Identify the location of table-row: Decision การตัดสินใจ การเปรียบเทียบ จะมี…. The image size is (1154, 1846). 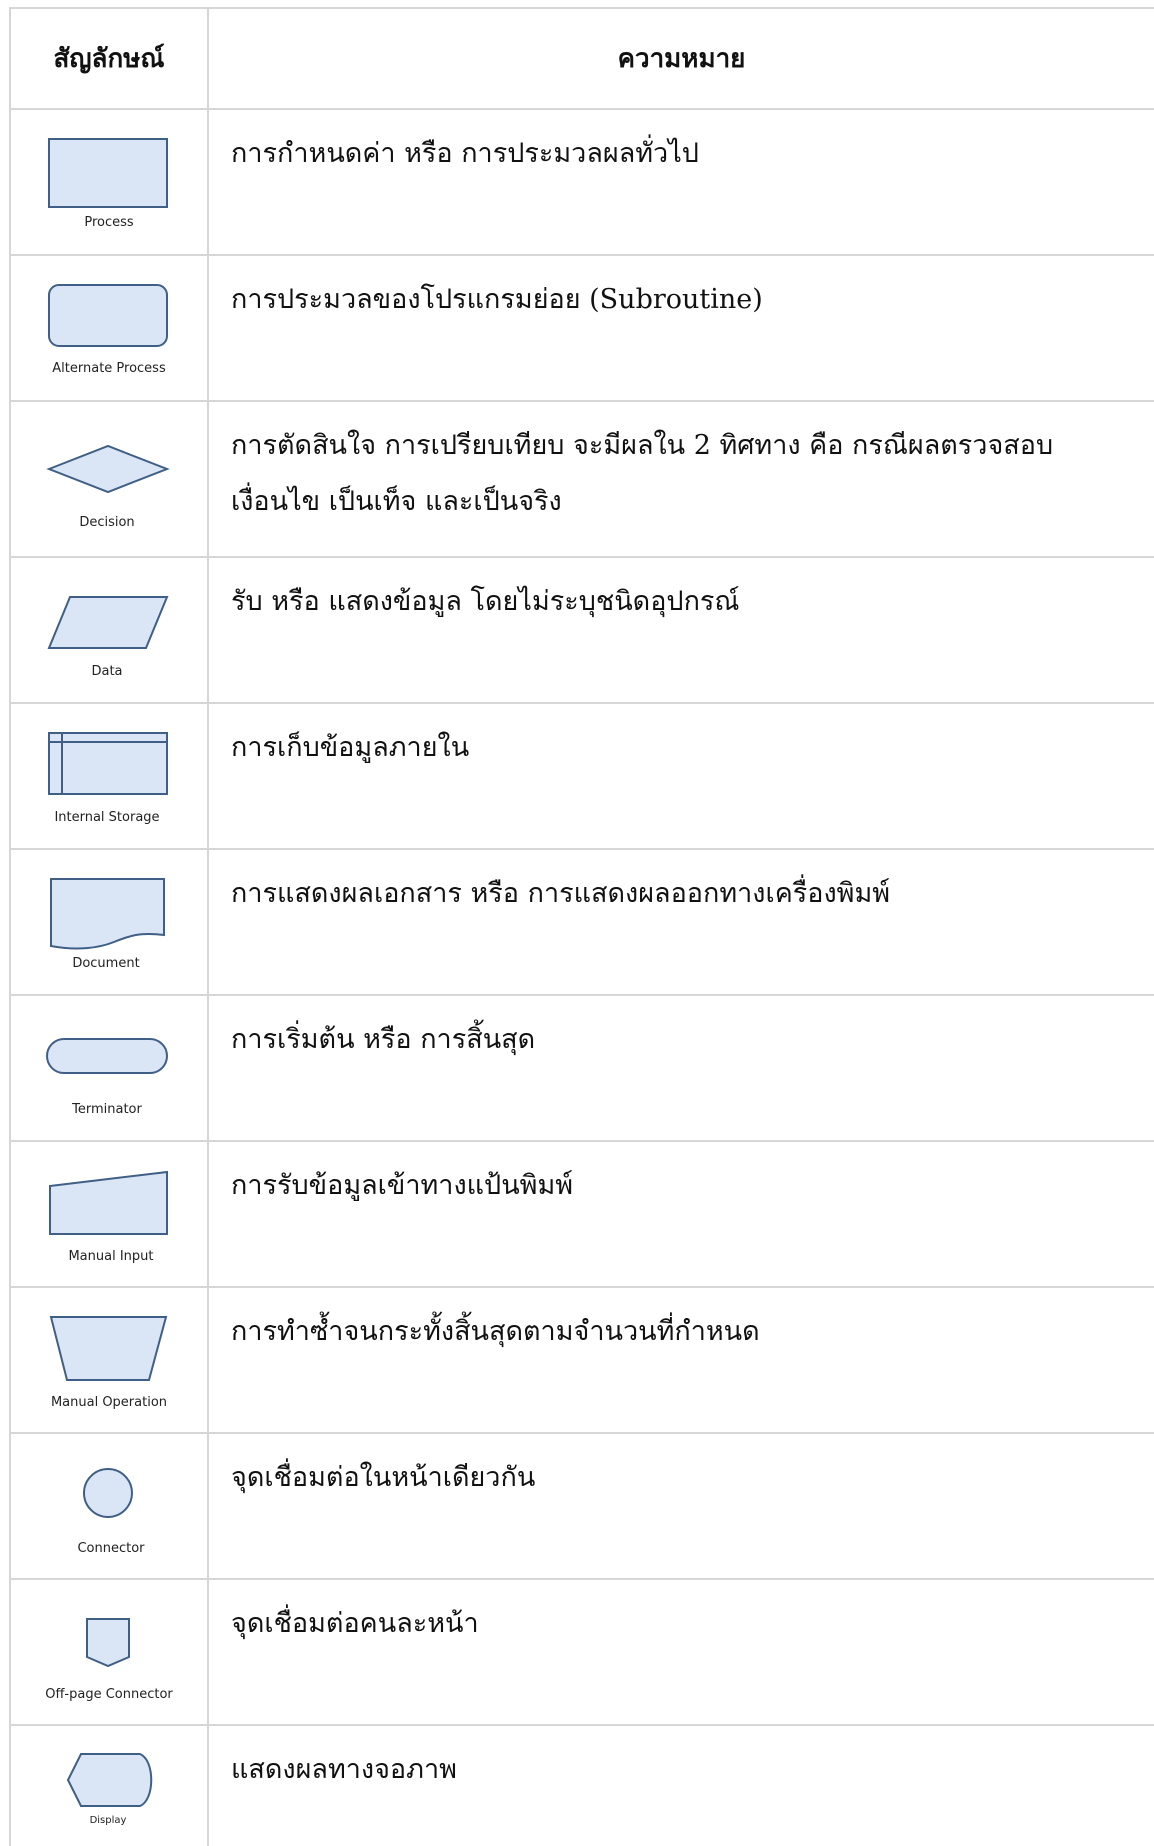
(581, 479).